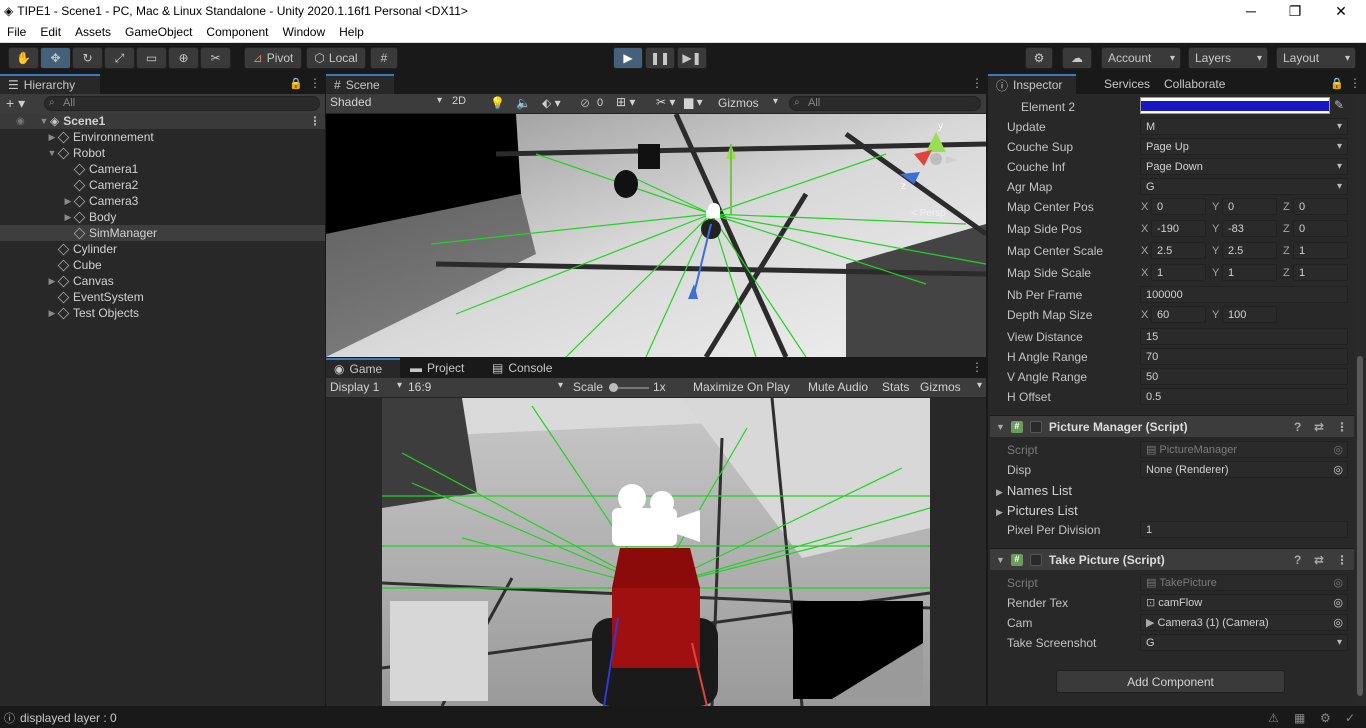  What do you see at coordinates (215, 58) in the screenshot?
I see `custom-tool-icon: ✂` at bounding box center [215, 58].